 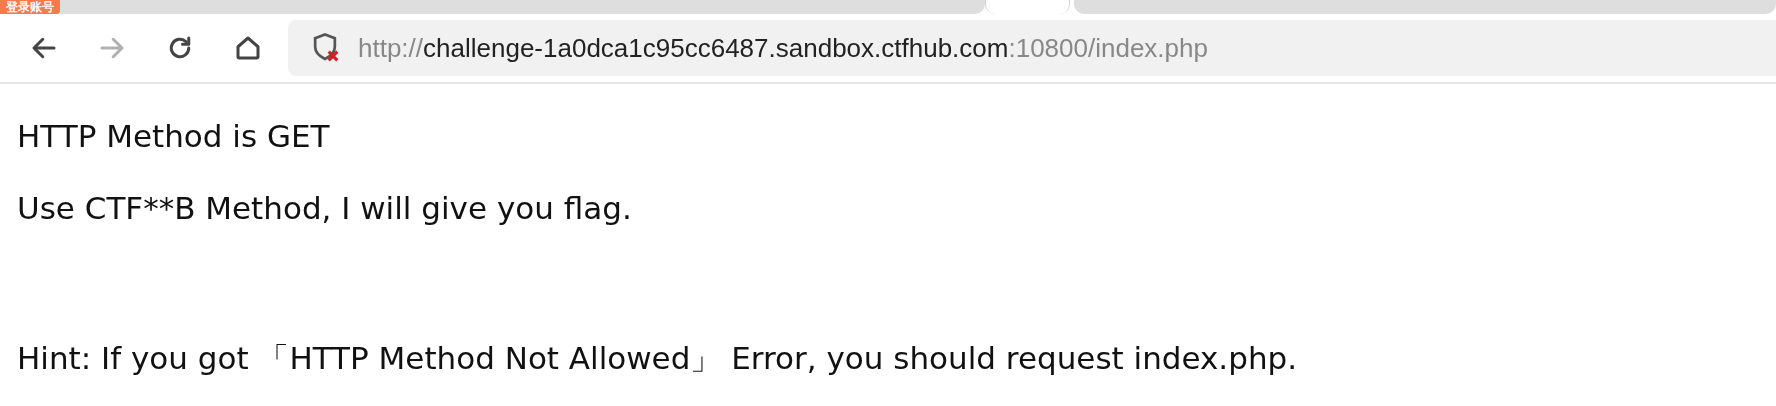 I want to click on browser-tab, so click(x=1027, y=7).